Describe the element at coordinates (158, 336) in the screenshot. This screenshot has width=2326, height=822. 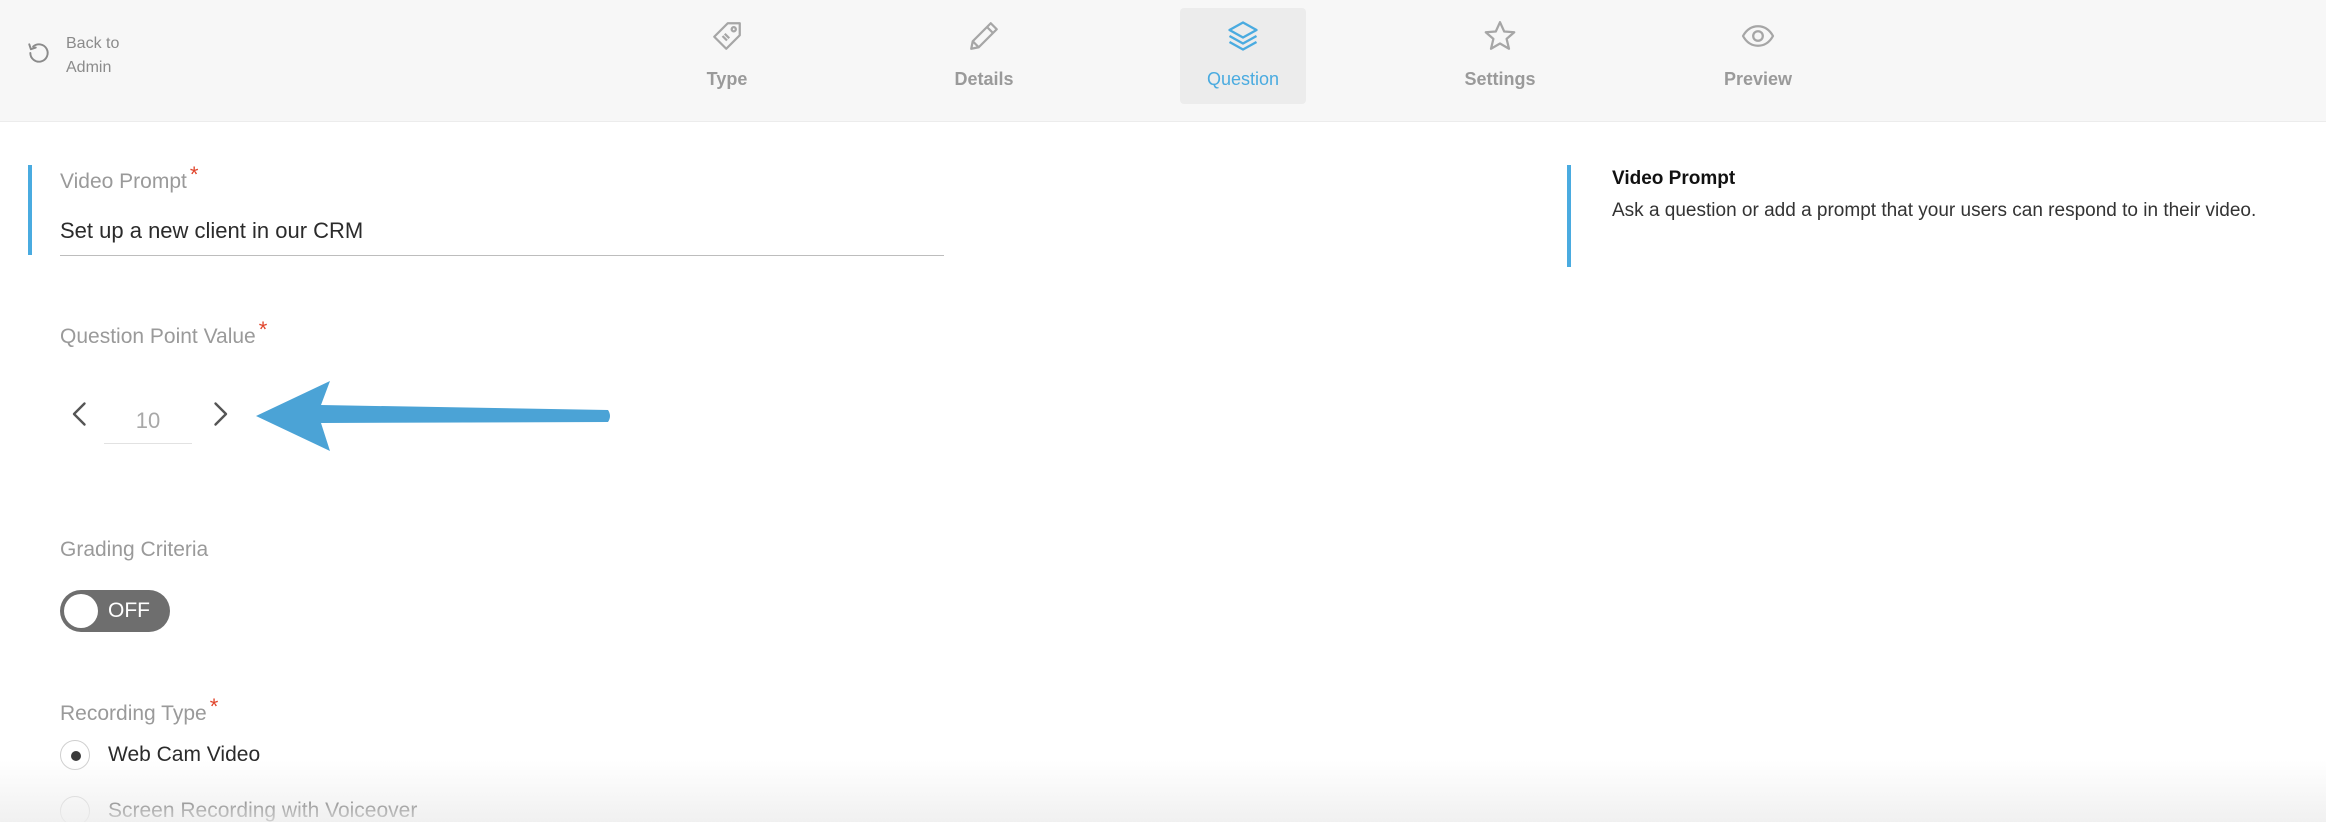
I see `point-value-label-text: Question Point Value` at that location.